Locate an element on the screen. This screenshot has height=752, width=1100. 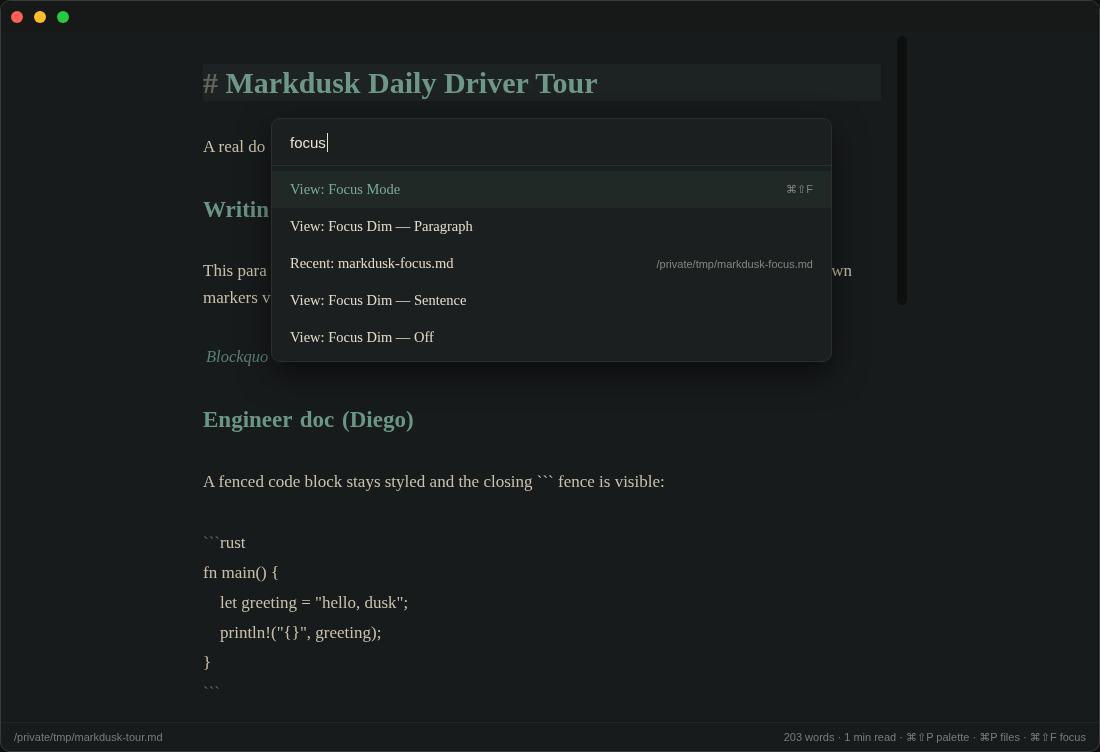
blockquote-text: Blockquo is located at coordinates (237, 357).